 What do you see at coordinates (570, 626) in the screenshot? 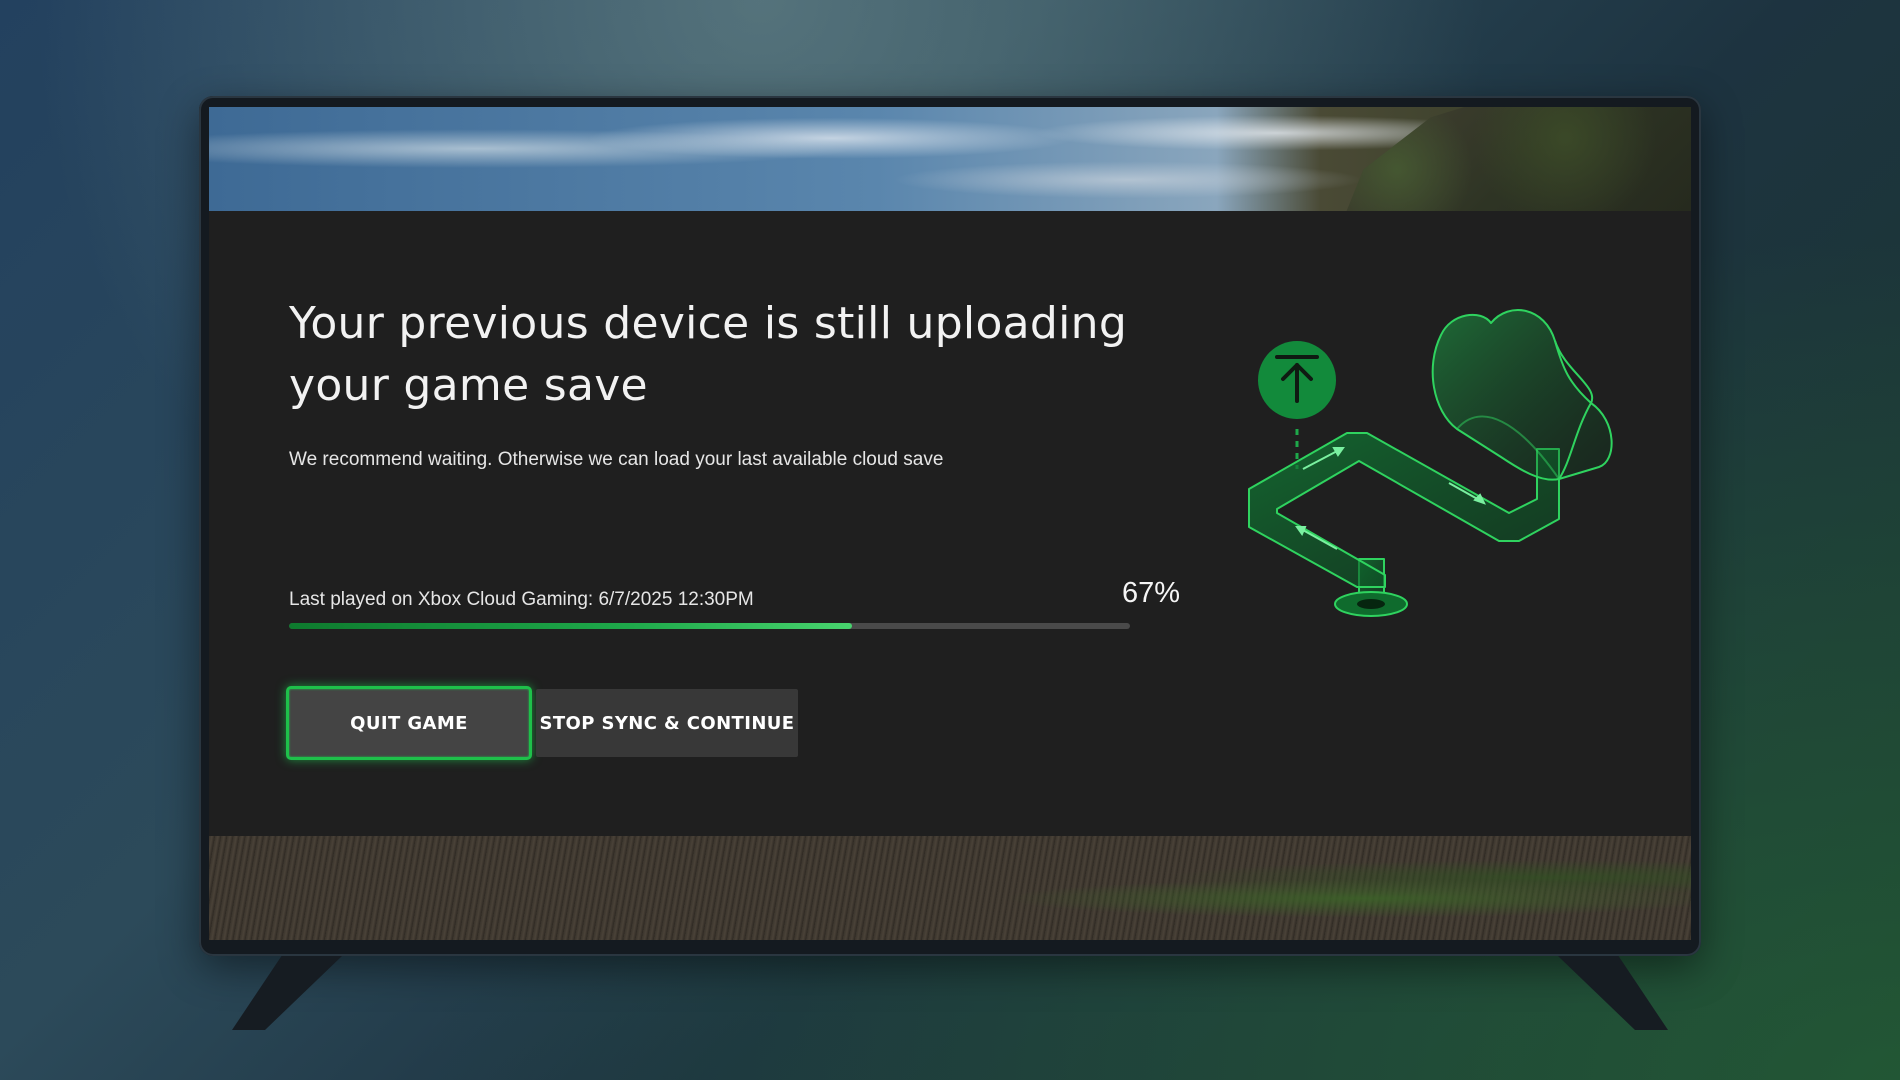
I see `progress-bar-fill` at bounding box center [570, 626].